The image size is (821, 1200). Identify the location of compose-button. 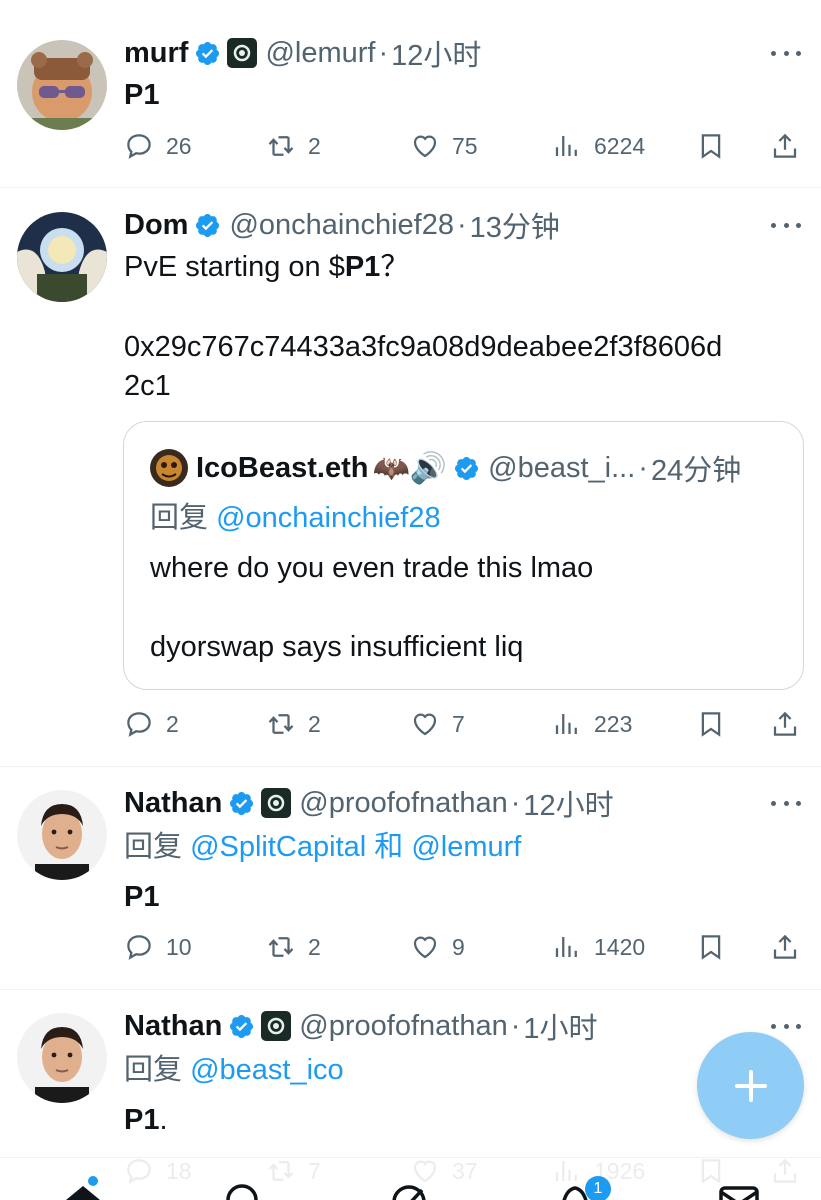
(750, 1085).